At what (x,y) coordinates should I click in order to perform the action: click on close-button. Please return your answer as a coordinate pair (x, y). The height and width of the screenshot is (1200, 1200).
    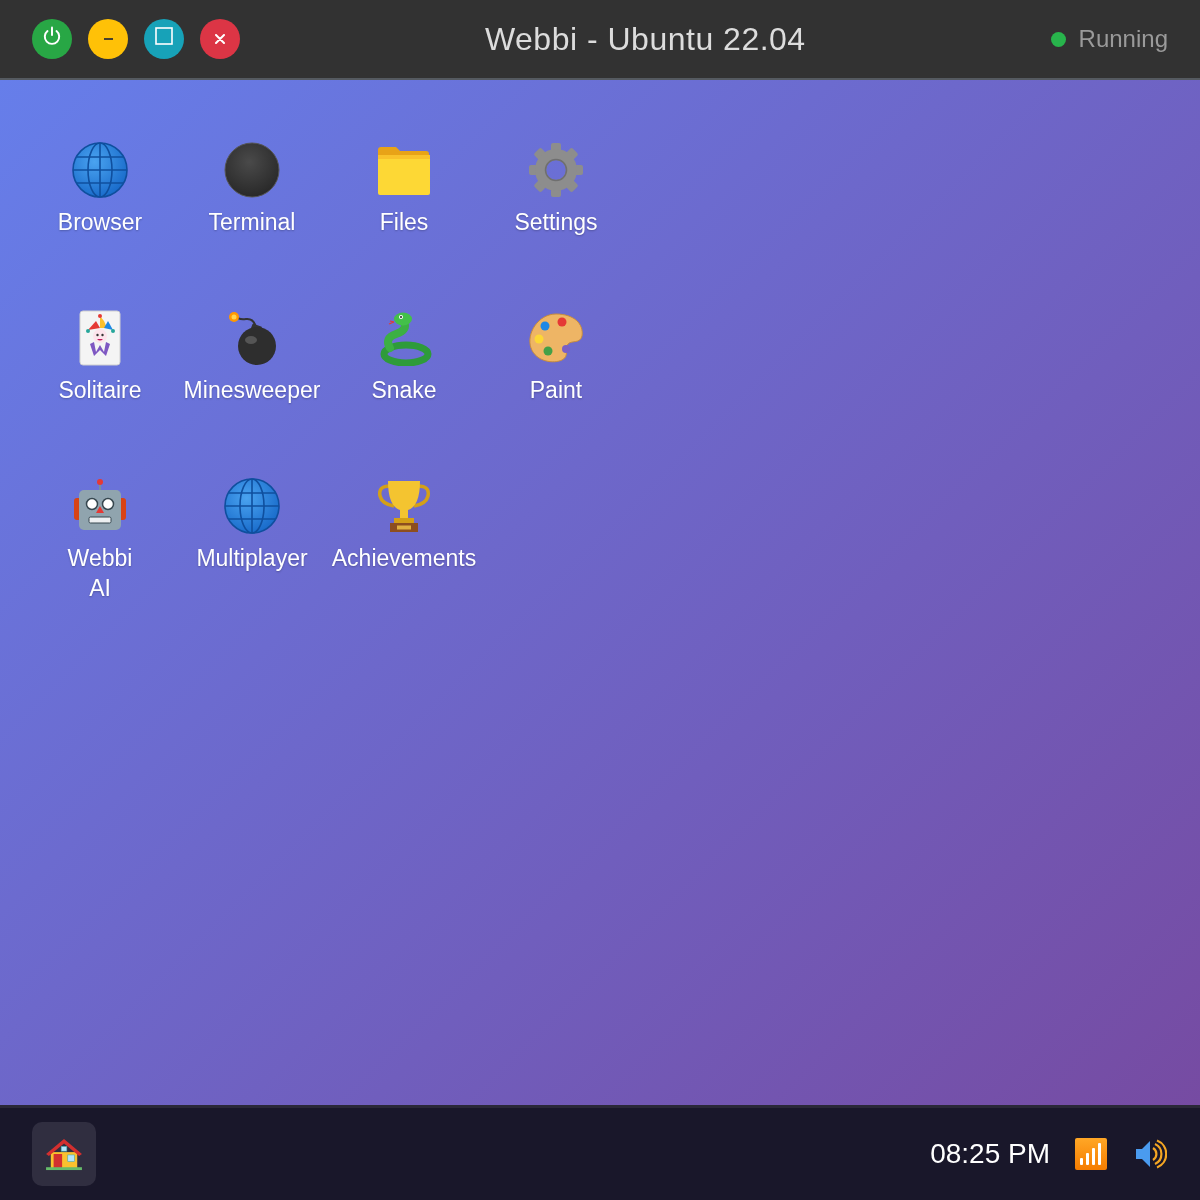
    Looking at the image, I should click on (220, 39).